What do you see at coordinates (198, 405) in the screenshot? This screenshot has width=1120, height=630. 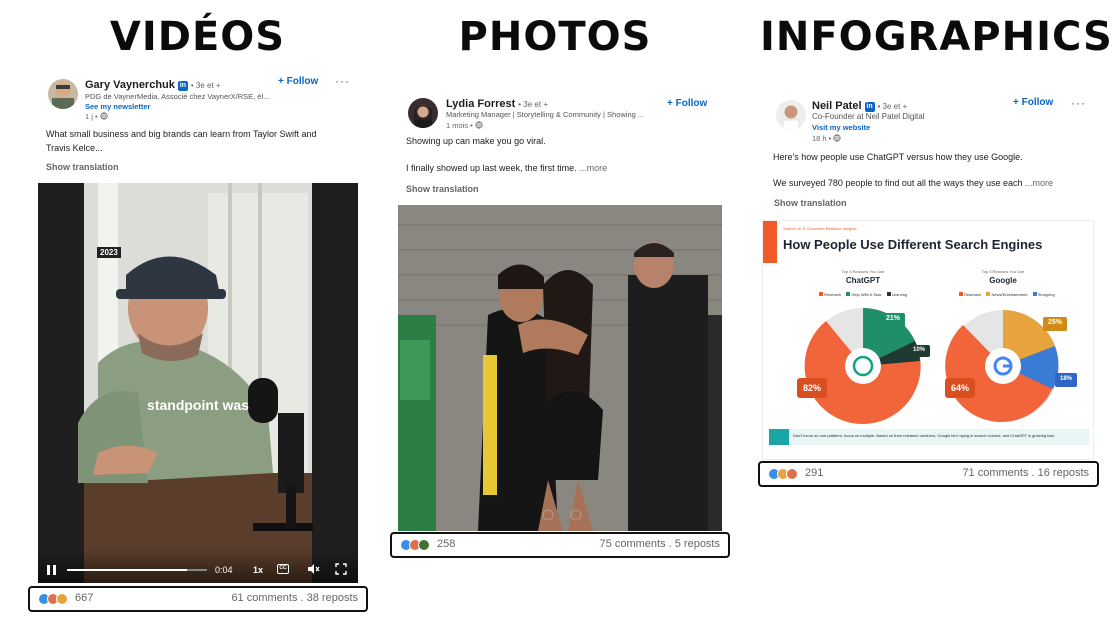 I see `video-caption: standpoint was` at bounding box center [198, 405].